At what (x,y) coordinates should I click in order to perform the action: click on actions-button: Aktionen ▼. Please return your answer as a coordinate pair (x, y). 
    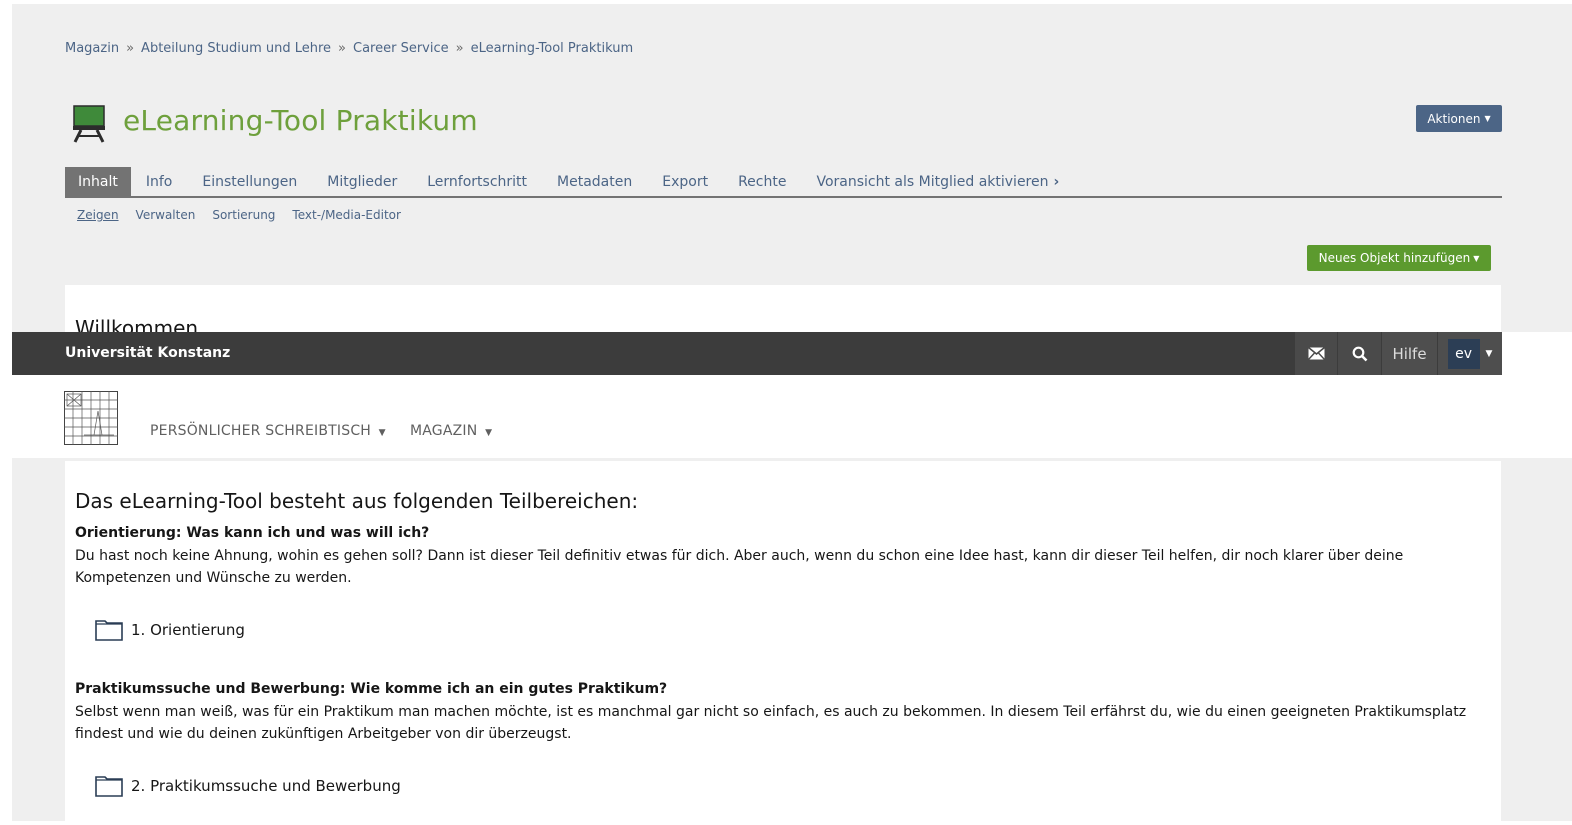
    Looking at the image, I should click on (1459, 118).